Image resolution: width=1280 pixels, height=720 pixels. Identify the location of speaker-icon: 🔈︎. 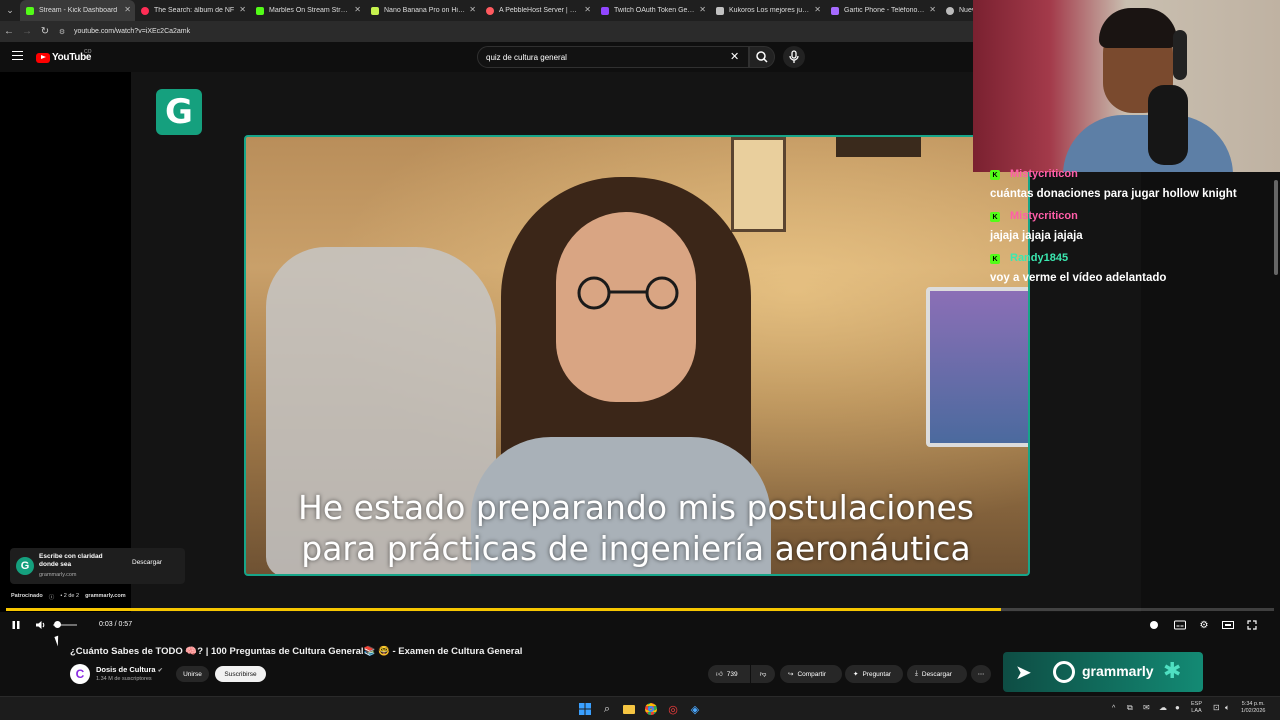
(1227, 708).